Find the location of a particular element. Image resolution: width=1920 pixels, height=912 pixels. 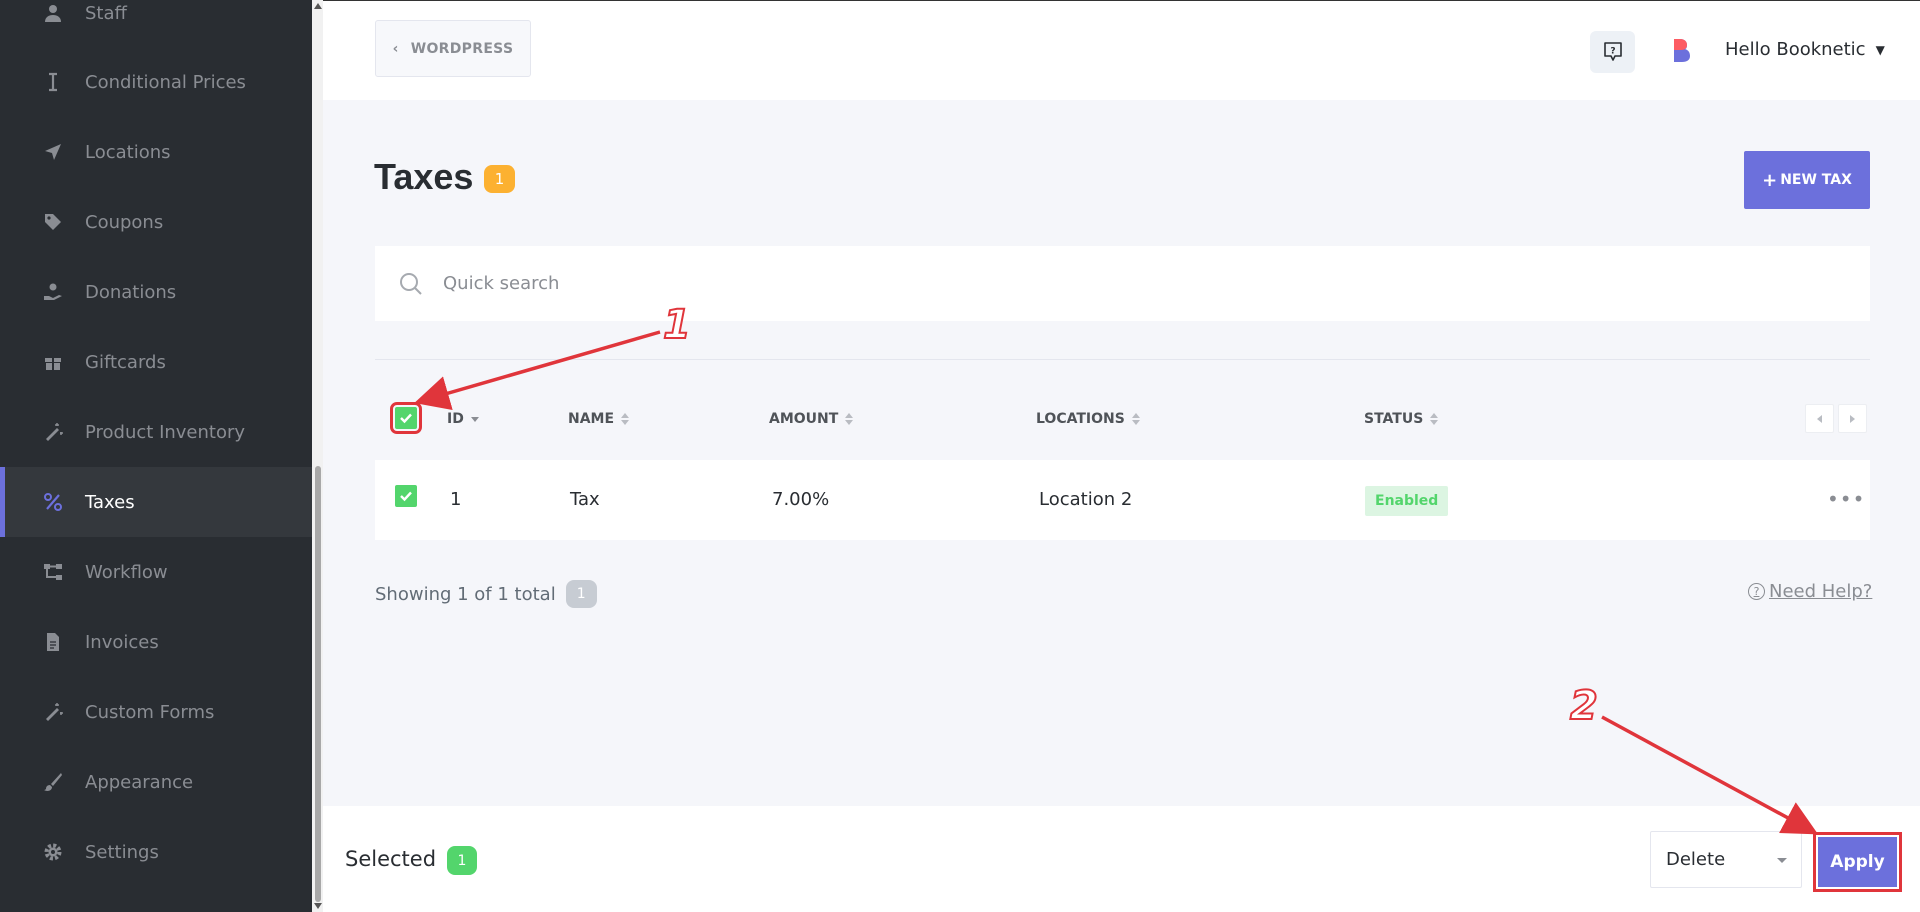

column-header-id: ID is located at coordinates (463, 419).